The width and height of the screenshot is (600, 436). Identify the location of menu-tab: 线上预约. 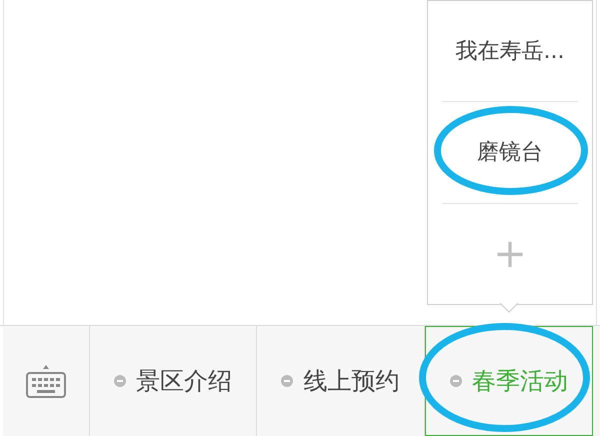
(341, 381).